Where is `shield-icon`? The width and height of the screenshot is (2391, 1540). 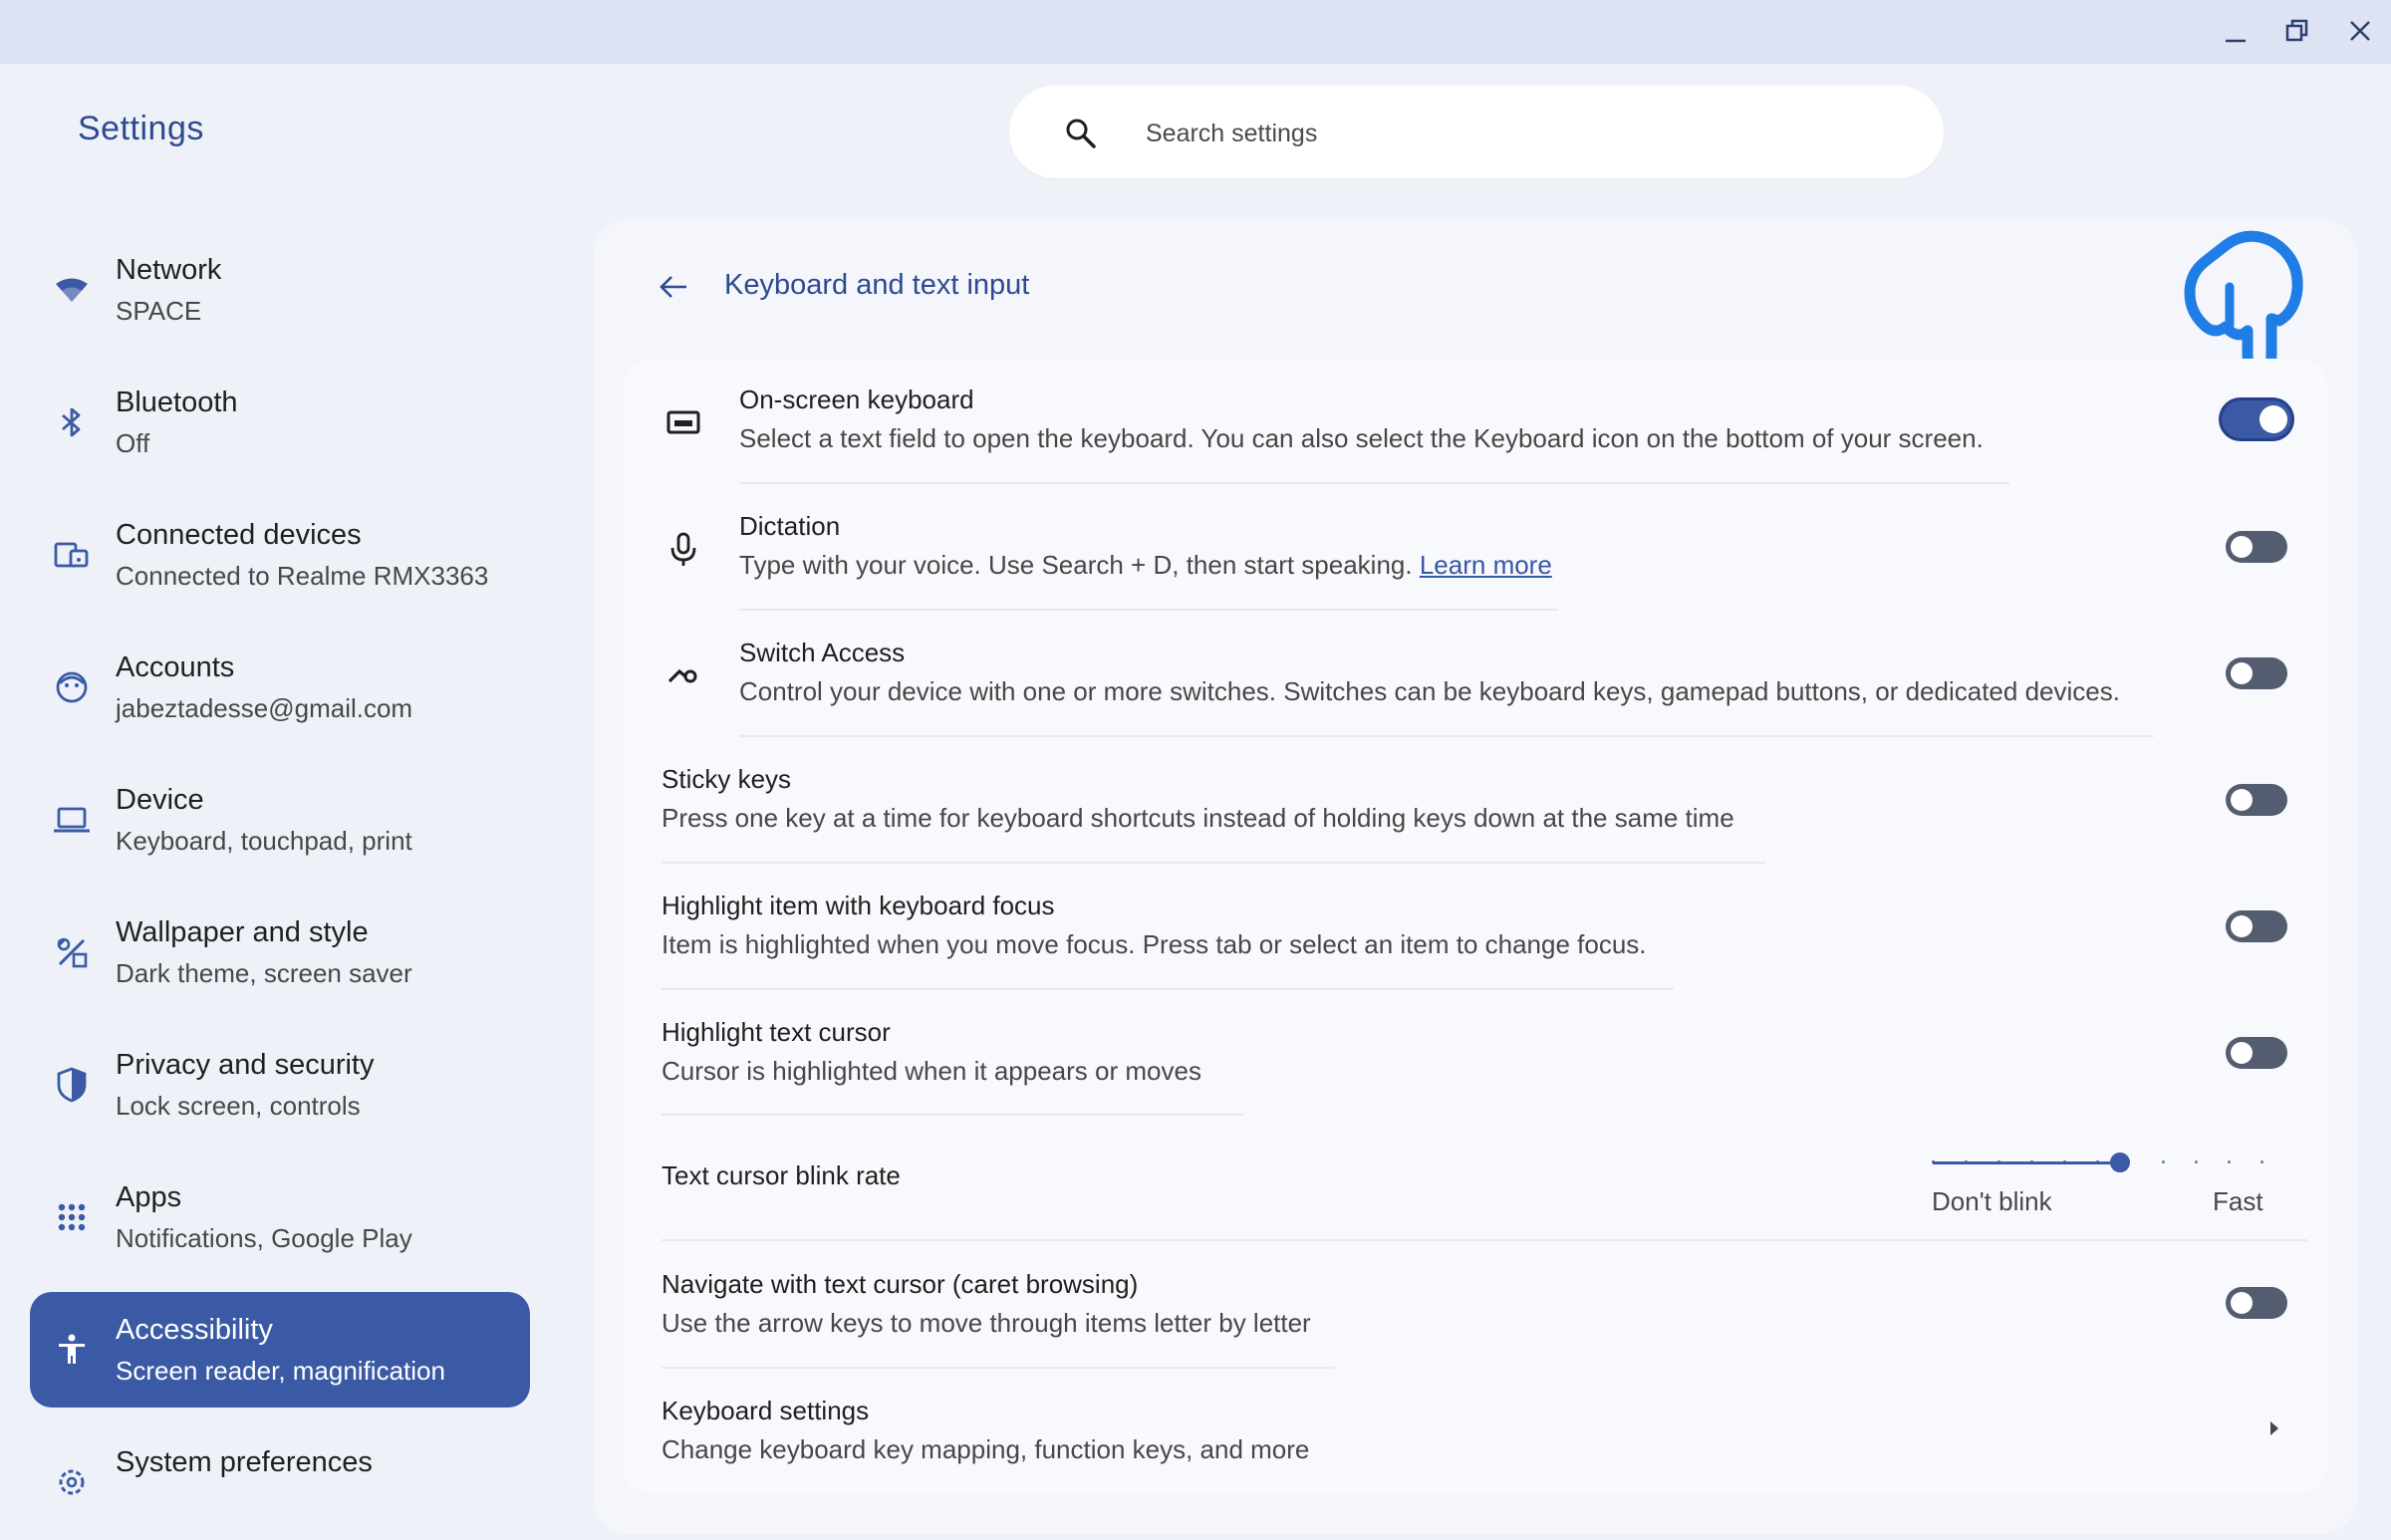
shield-icon is located at coordinates (72, 1085).